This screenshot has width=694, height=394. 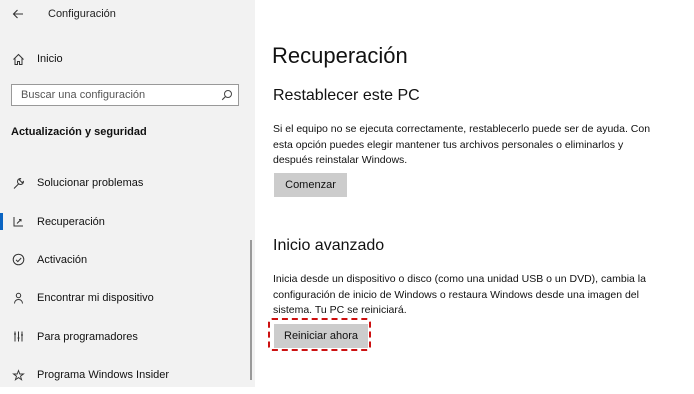 What do you see at coordinates (18, 222) in the screenshot?
I see `recovery-icon` at bounding box center [18, 222].